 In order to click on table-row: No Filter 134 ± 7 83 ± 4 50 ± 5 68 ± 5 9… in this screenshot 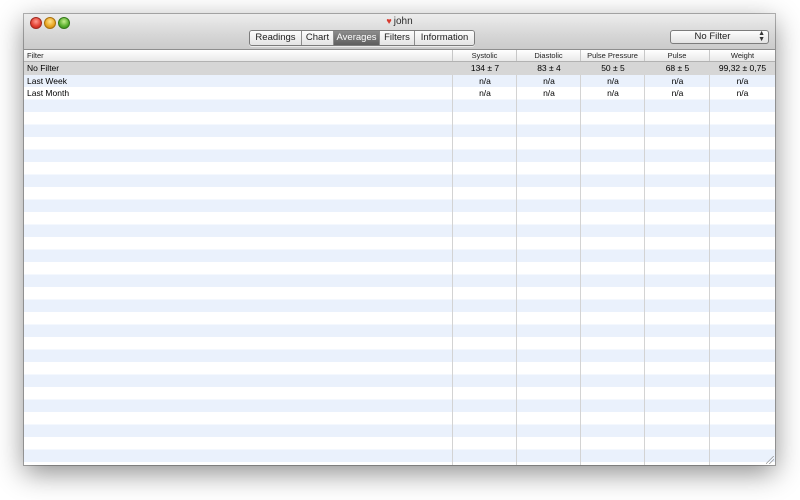, I will do `click(399, 68)`.